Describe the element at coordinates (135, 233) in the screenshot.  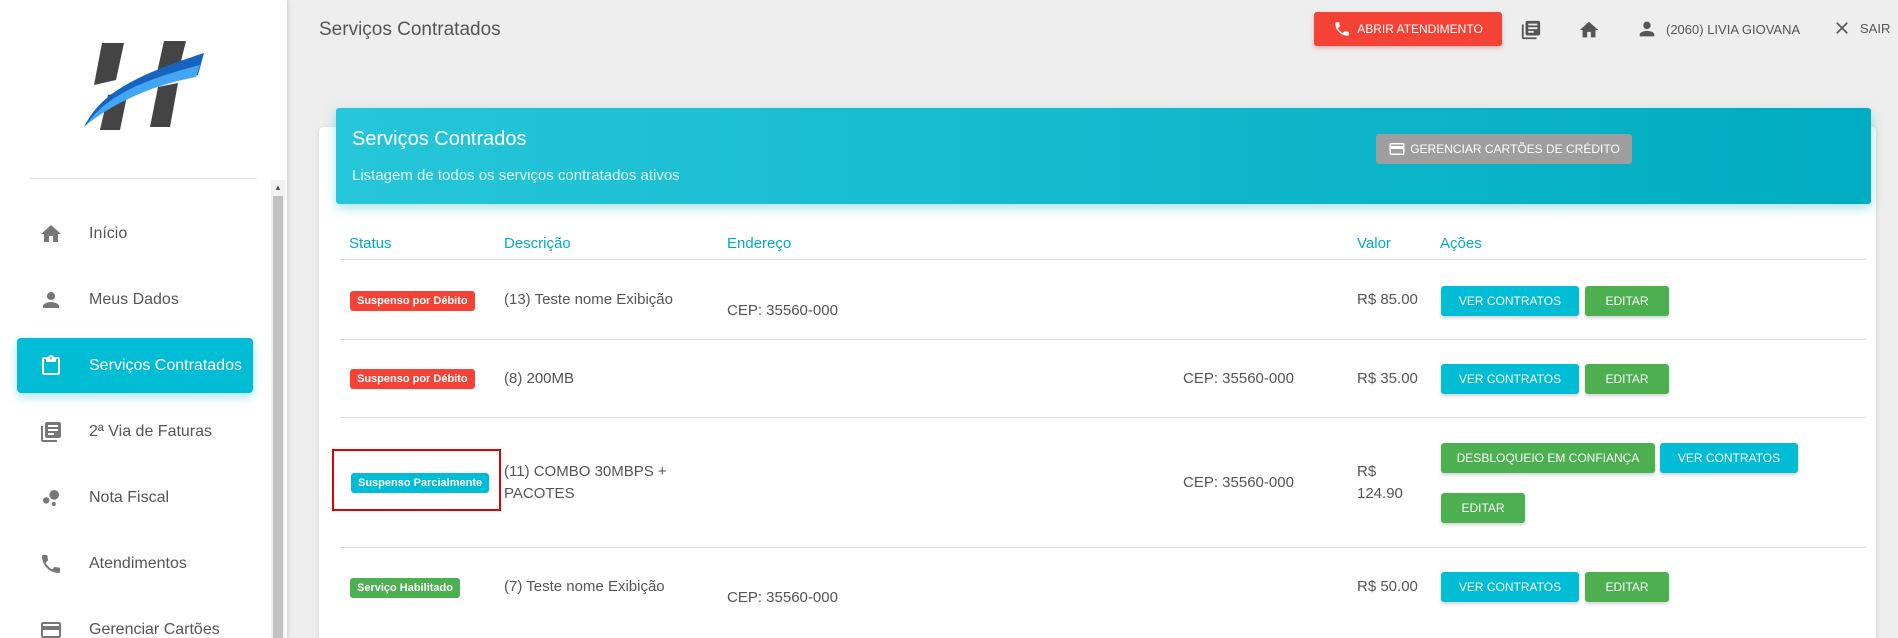
I see `sidebar-item-inicio: Início` at that location.